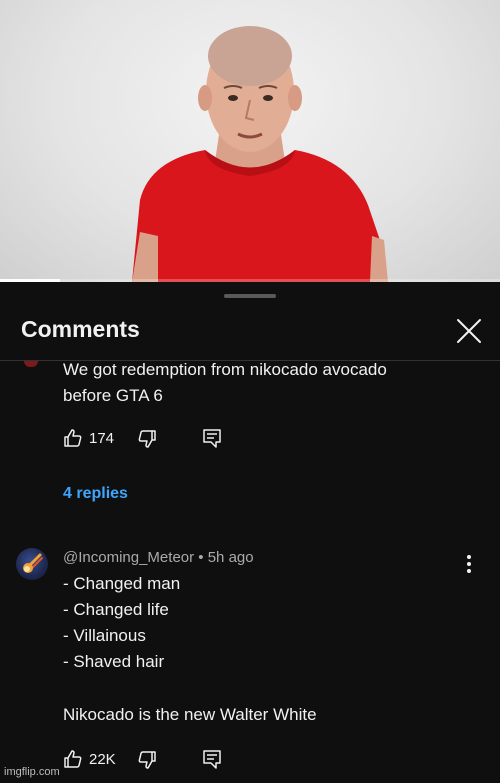  I want to click on comment-text-line: - Villainous, so click(104, 635).